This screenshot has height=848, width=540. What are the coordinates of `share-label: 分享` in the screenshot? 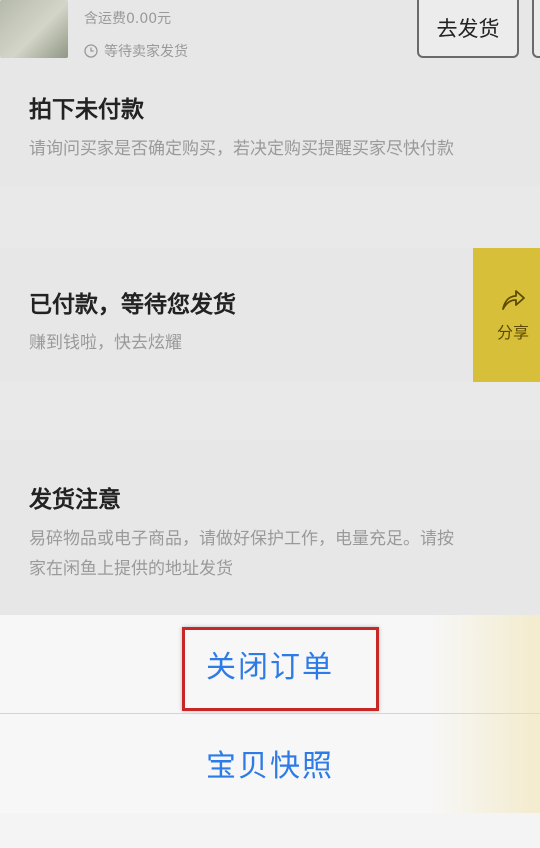 It's located at (512, 332).